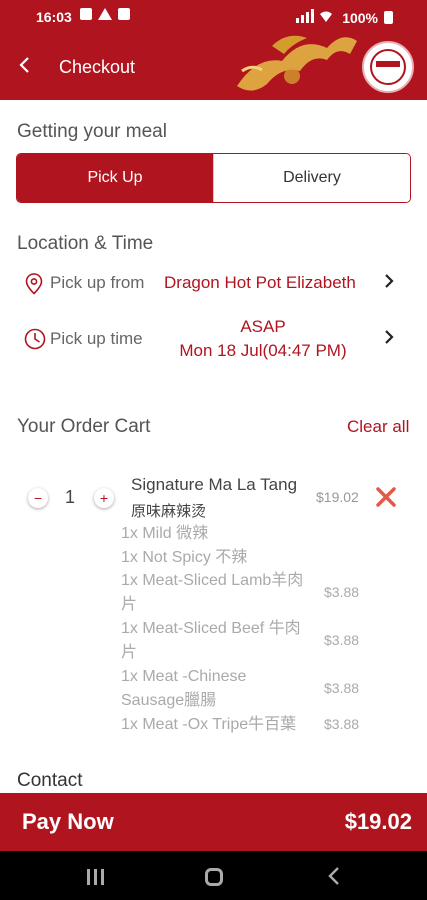 The width and height of the screenshot is (427, 900). What do you see at coordinates (334, 879) in the screenshot?
I see `nav-back-icon` at bounding box center [334, 879].